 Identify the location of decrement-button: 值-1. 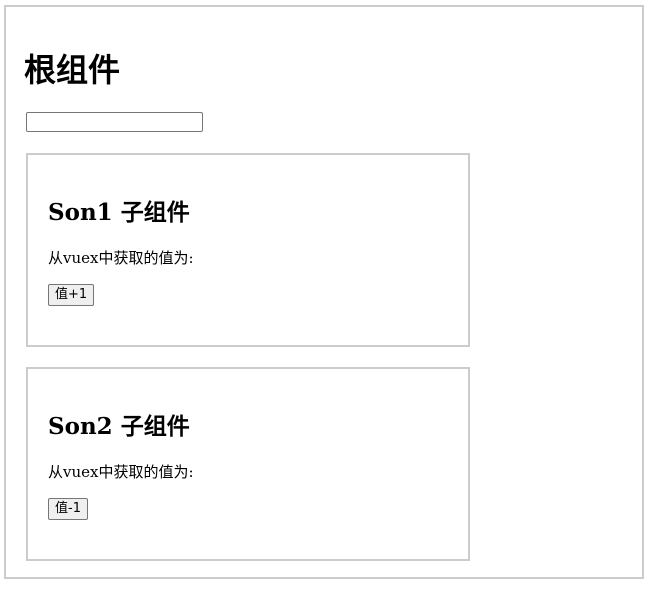
(68, 509).